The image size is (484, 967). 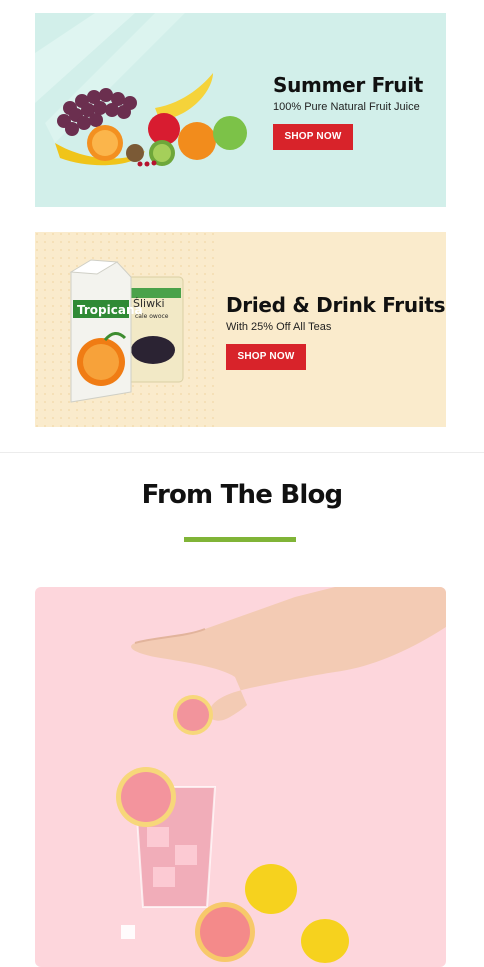 I want to click on section-divider, so click(x=242, y=452).